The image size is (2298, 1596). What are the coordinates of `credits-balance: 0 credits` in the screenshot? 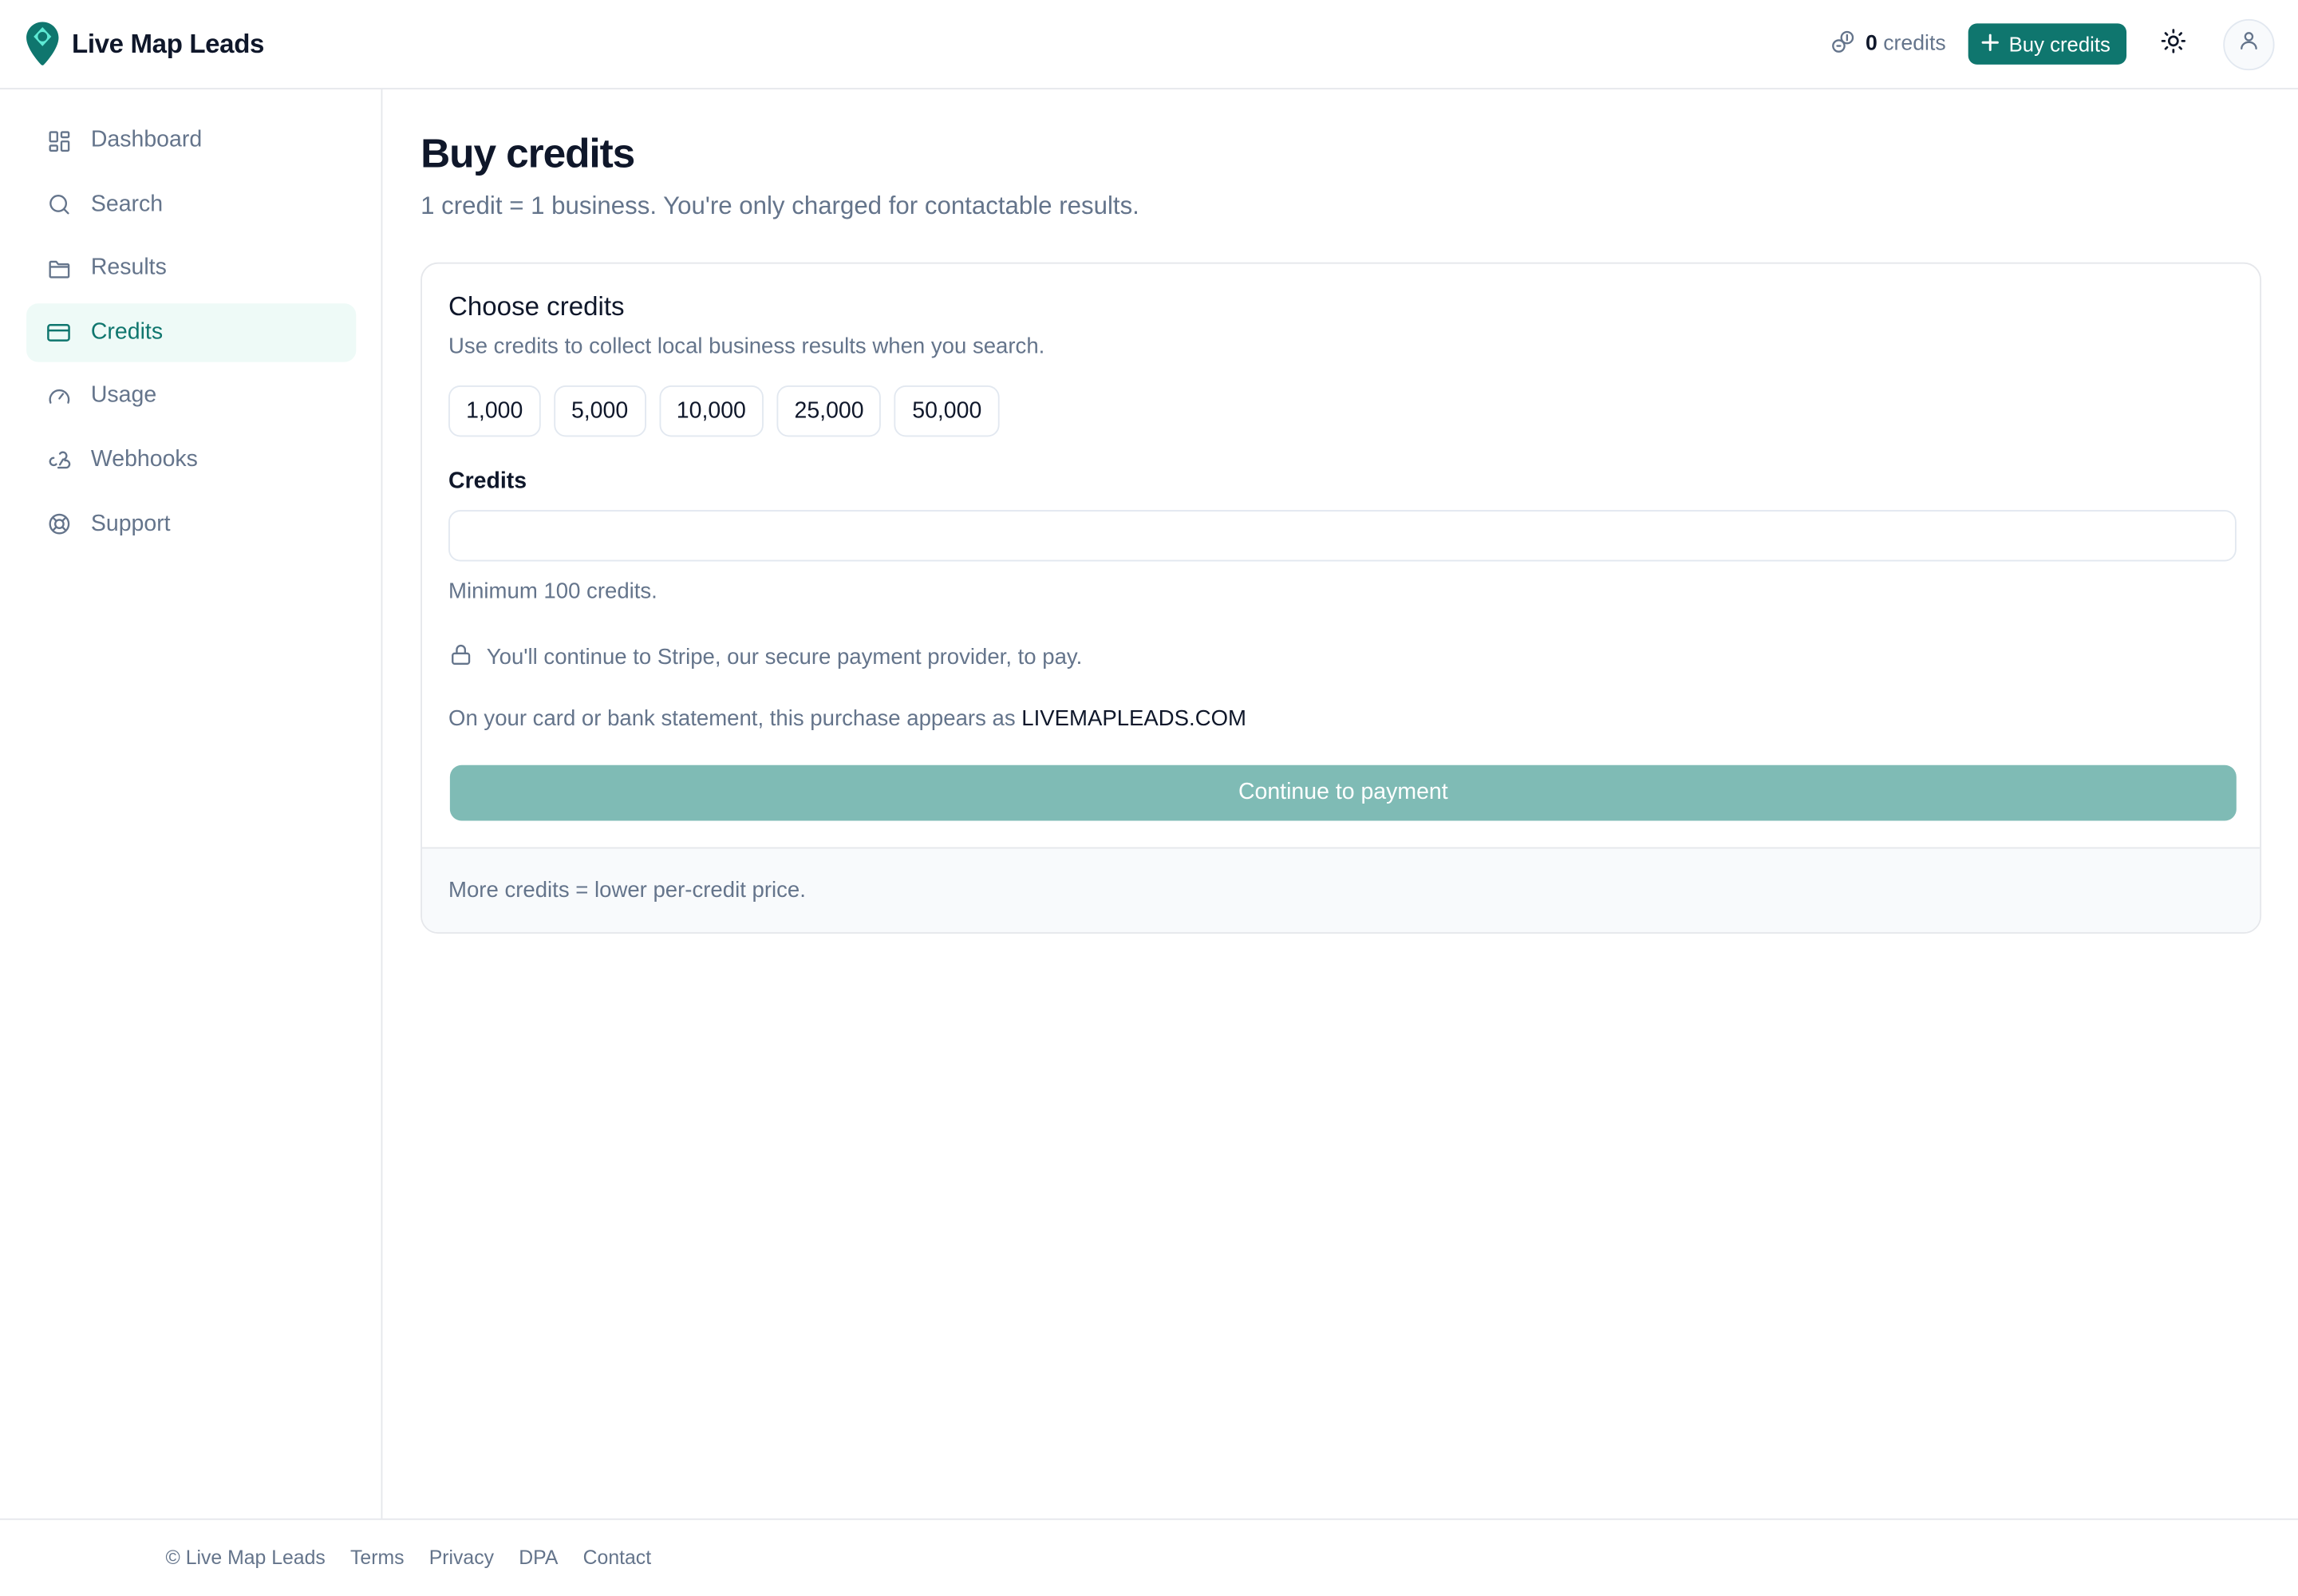 It's located at (1888, 44).